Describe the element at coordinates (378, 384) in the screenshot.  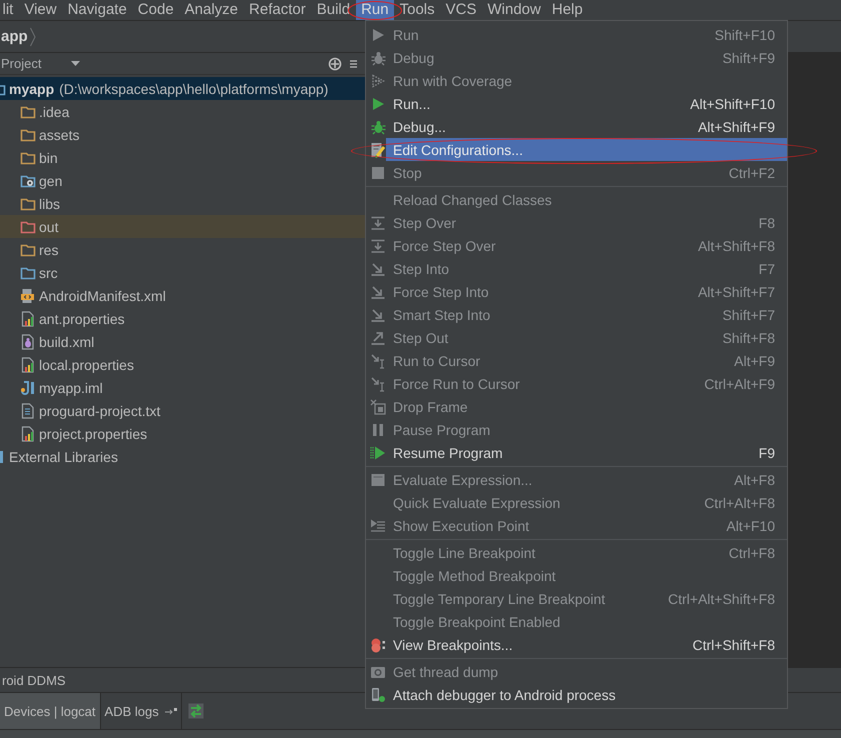
I see `run-to-cursor-icon` at that location.